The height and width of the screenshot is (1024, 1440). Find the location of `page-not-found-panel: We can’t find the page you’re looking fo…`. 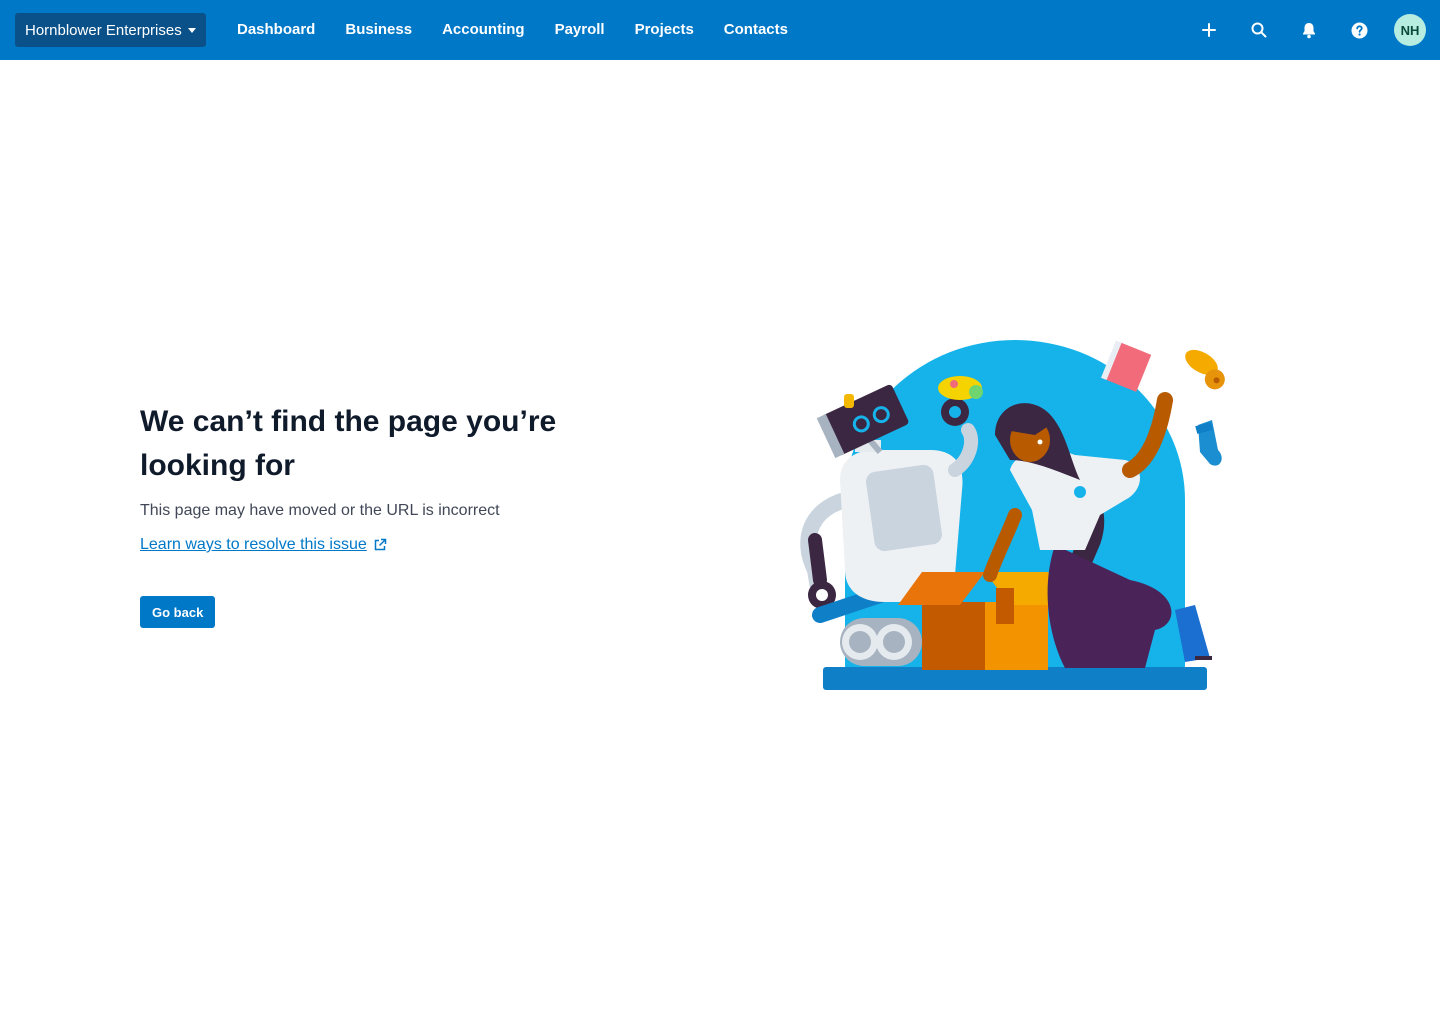

page-not-found-panel: We can’t find the page you’re looking fo… is located at coordinates (380, 514).